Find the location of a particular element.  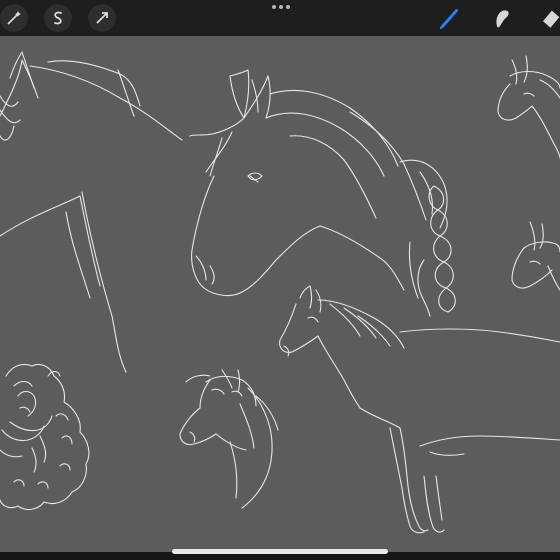

top-toolbar is located at coordinates (280, 18).